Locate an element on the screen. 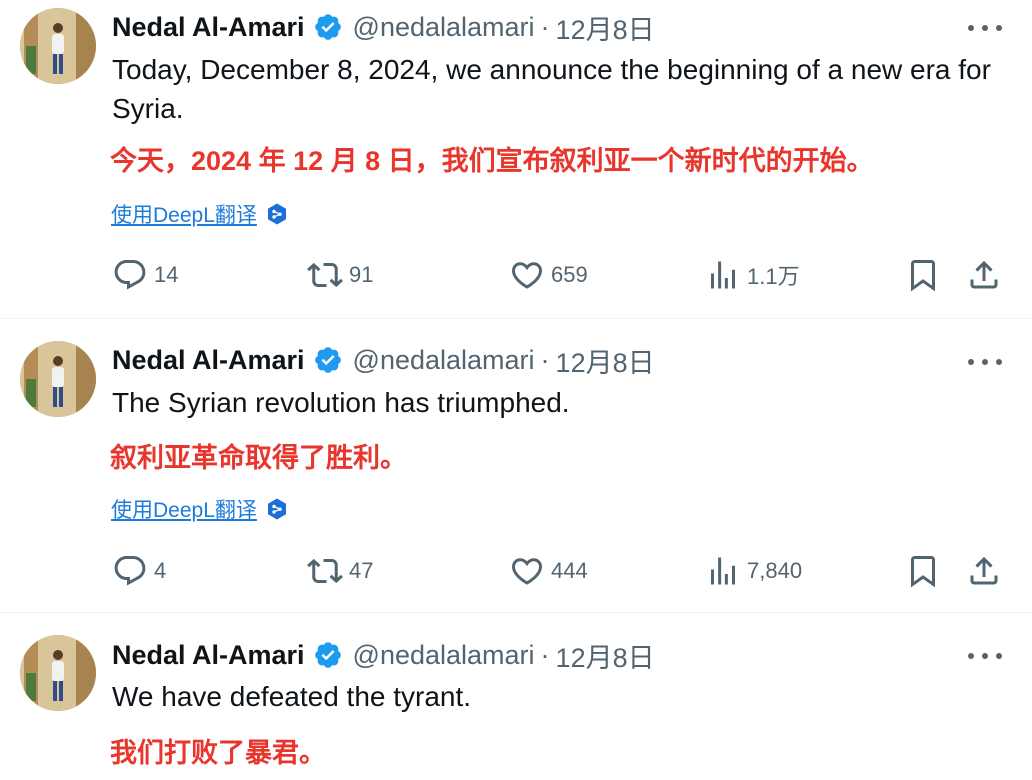 This screenshot has width=1032, height=780. like-count: 444 is located at coordinates (569, 570).